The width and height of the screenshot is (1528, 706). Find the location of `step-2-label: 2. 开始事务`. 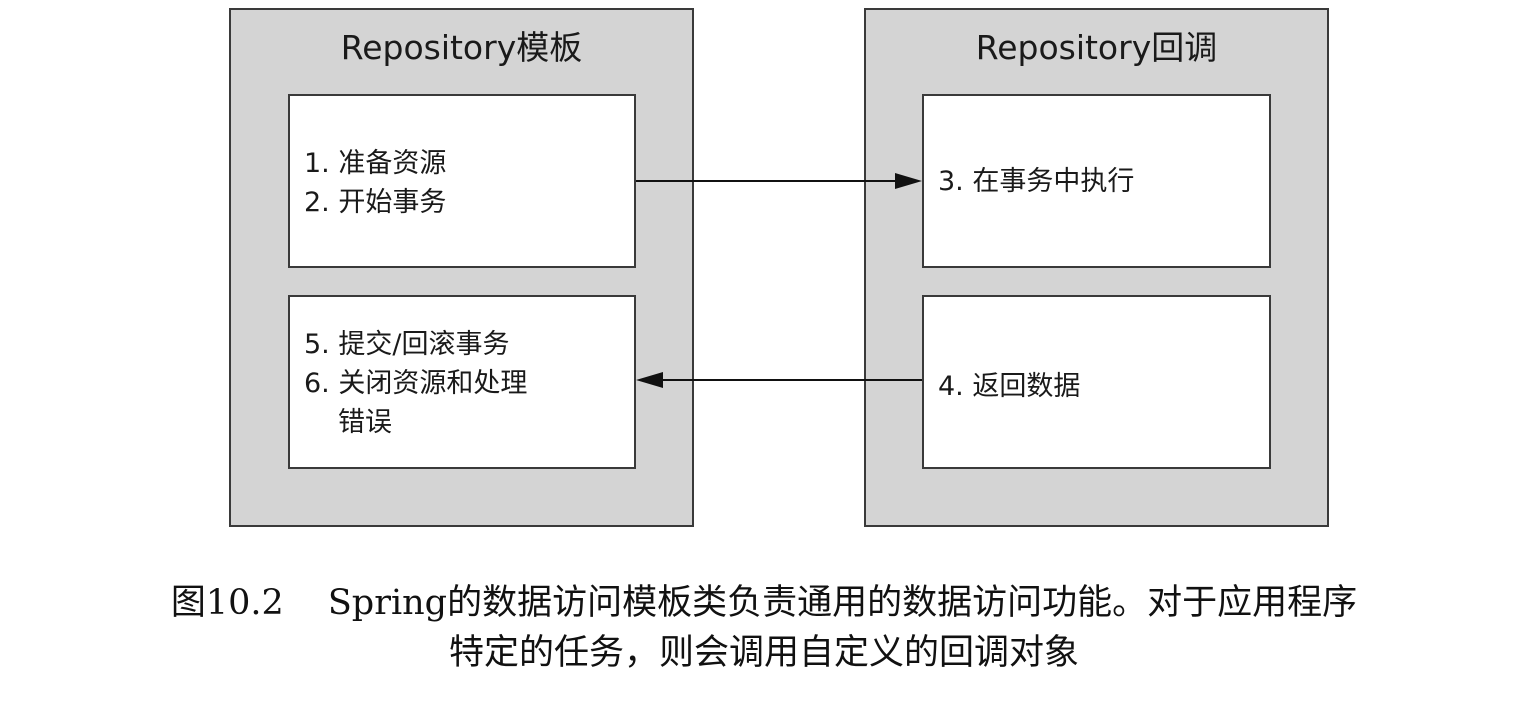

step-2-label: 2. 开始事务 is located at coordinates (375, 202).